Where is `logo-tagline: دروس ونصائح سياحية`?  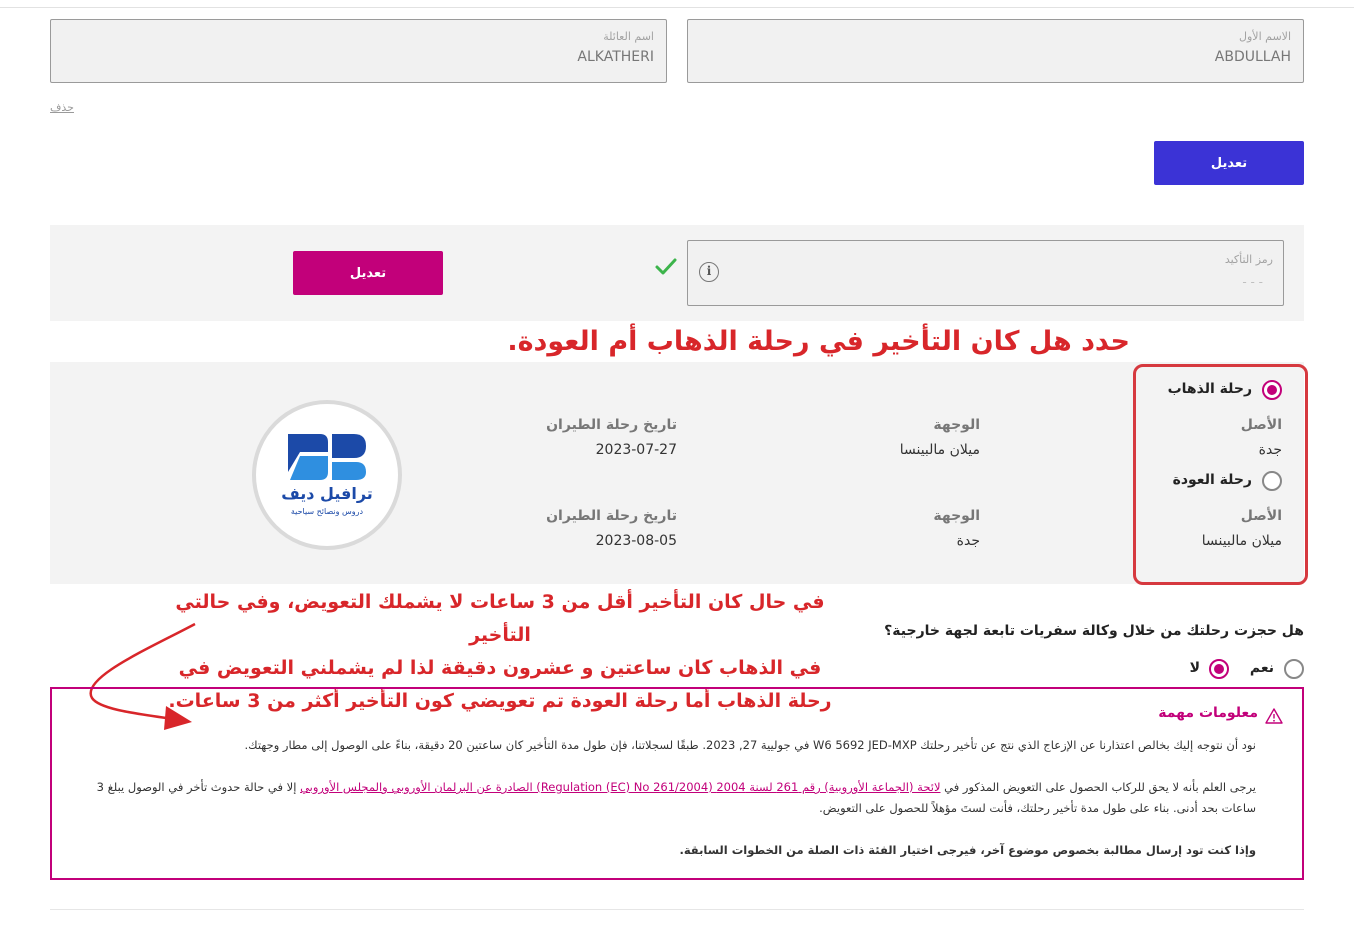 logo-tagline: دروس ونصائح سياحية is located at coordinates (327, 511).